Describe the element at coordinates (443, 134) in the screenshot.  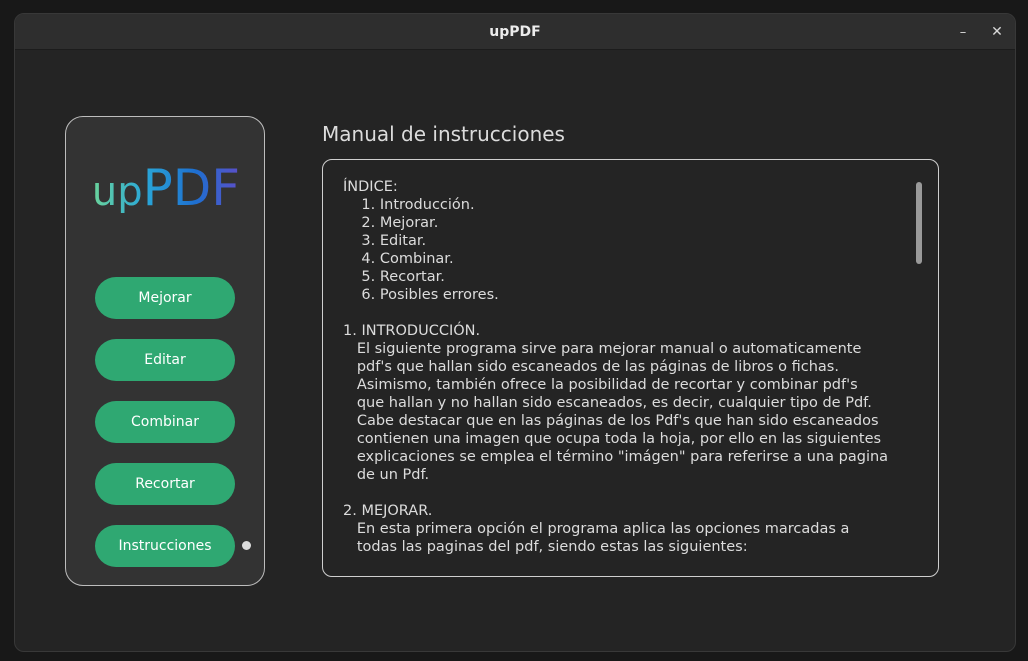
I see `page-title: Manual de instrucciones` at that location.